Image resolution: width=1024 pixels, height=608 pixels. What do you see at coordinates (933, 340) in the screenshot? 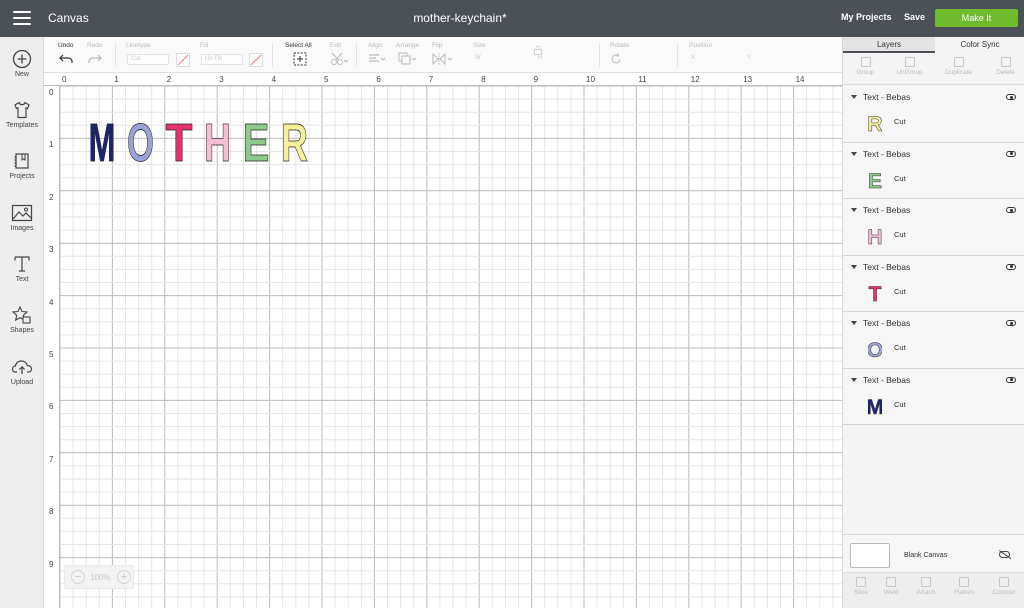
I see `layer-row: Text - Bebas O Cut` at bounding box center [933, 340].